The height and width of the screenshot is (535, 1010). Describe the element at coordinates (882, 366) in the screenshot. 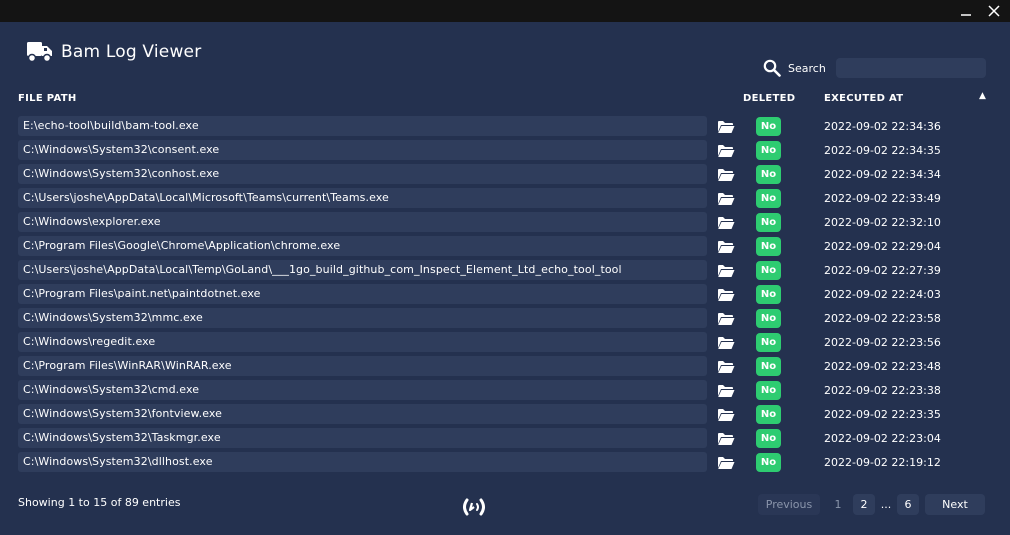

I see `executed-at-cell: 2022-09-02 22:23:48` at that location.